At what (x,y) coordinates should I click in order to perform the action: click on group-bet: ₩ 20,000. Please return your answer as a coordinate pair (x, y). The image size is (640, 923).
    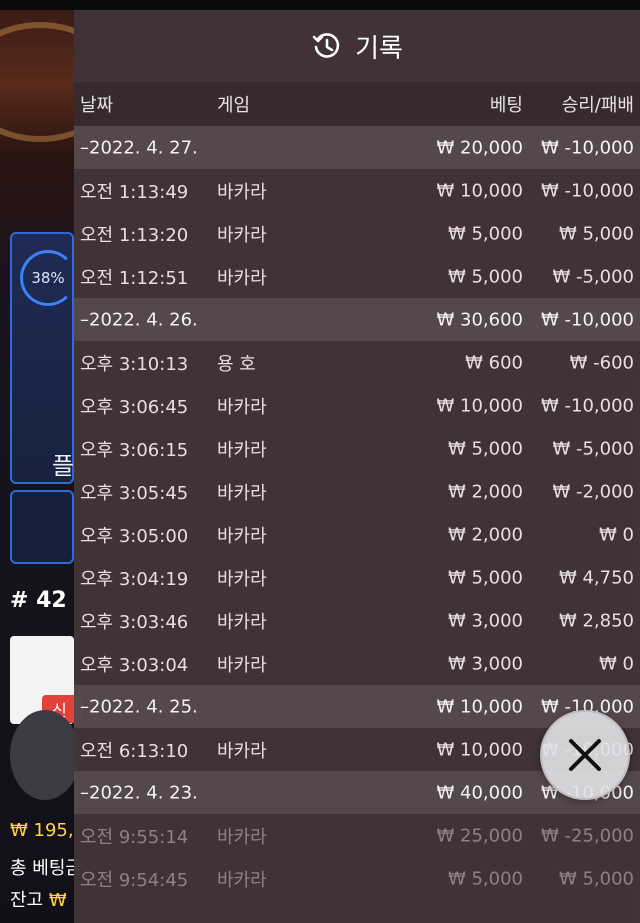
    Looking at the image, I should click on (479, 147).